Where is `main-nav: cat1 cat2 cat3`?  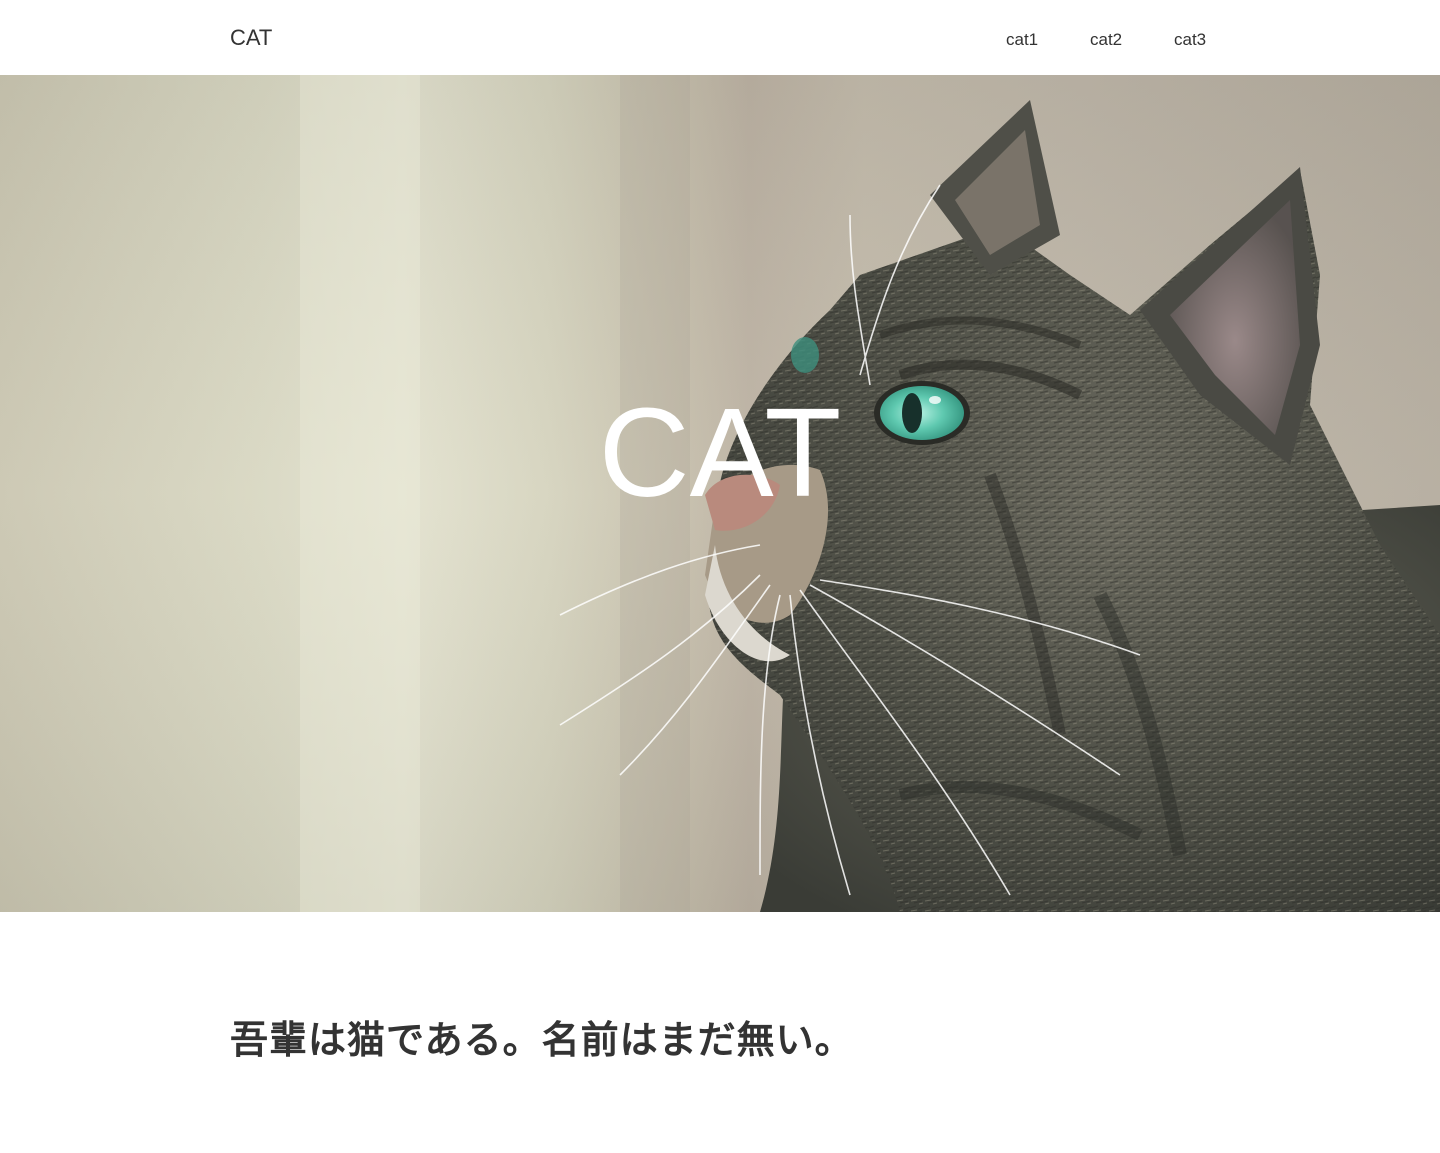
main-nav: cat1 cat2 cat3 is located at coordinates (1108, 41).